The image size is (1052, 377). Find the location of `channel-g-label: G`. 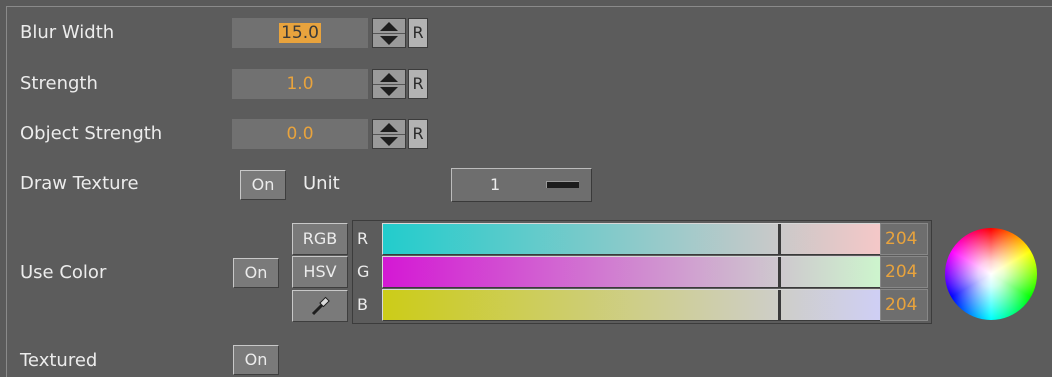

channel-g-label: G is located at coordinates (363, 271).